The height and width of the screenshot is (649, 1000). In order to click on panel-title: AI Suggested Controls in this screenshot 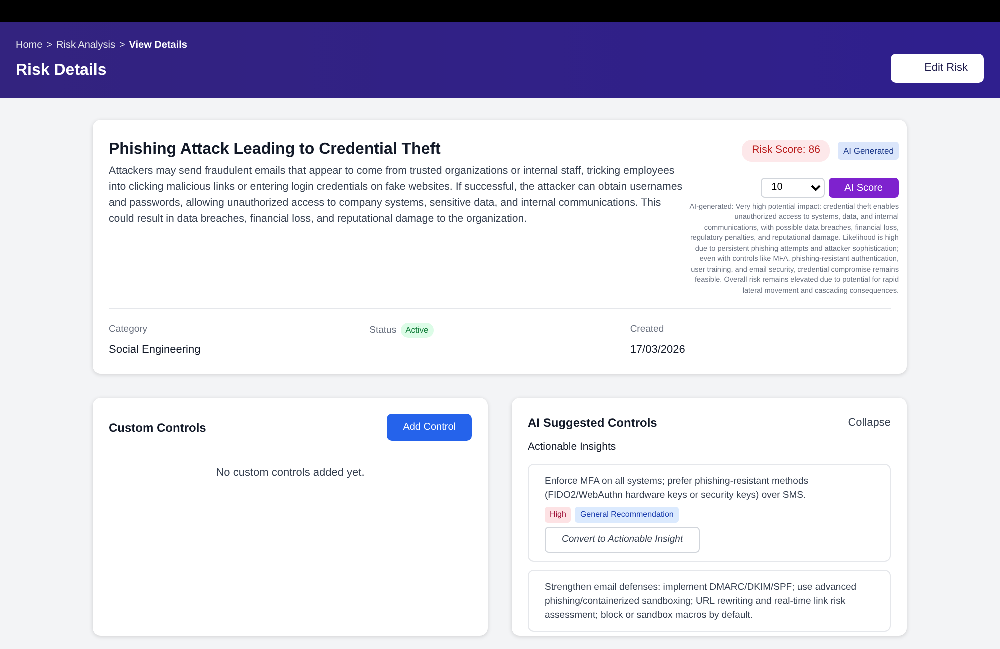, I will do `click(593, 423)`.